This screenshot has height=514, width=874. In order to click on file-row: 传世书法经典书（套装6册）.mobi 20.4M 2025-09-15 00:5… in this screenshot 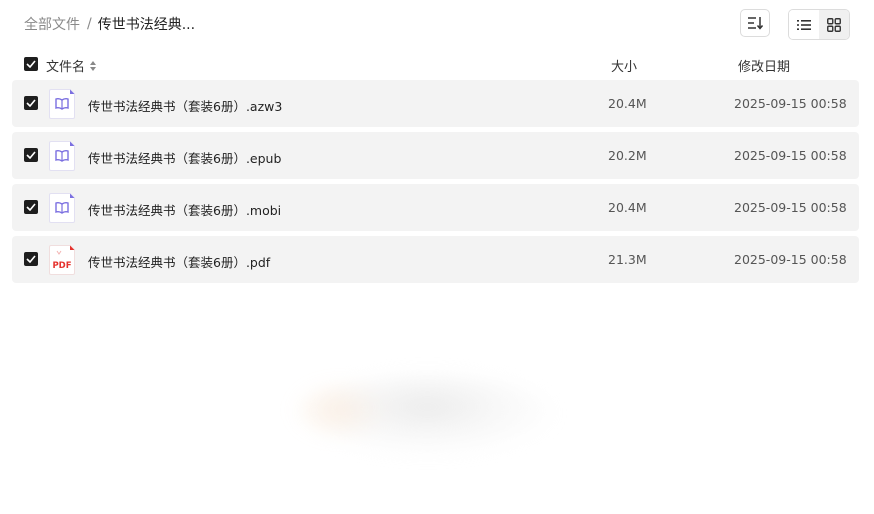, I will do `click(435, 207)`.